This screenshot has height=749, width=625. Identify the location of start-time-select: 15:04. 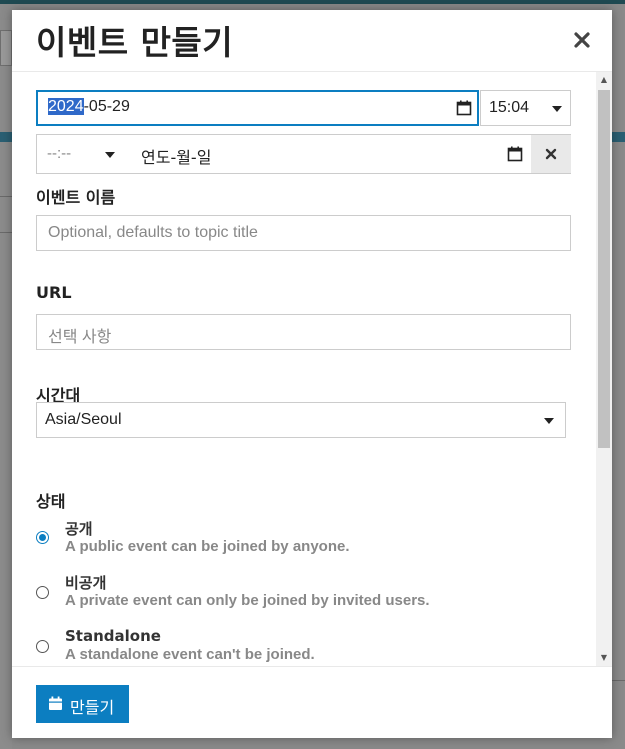
(525, 108).